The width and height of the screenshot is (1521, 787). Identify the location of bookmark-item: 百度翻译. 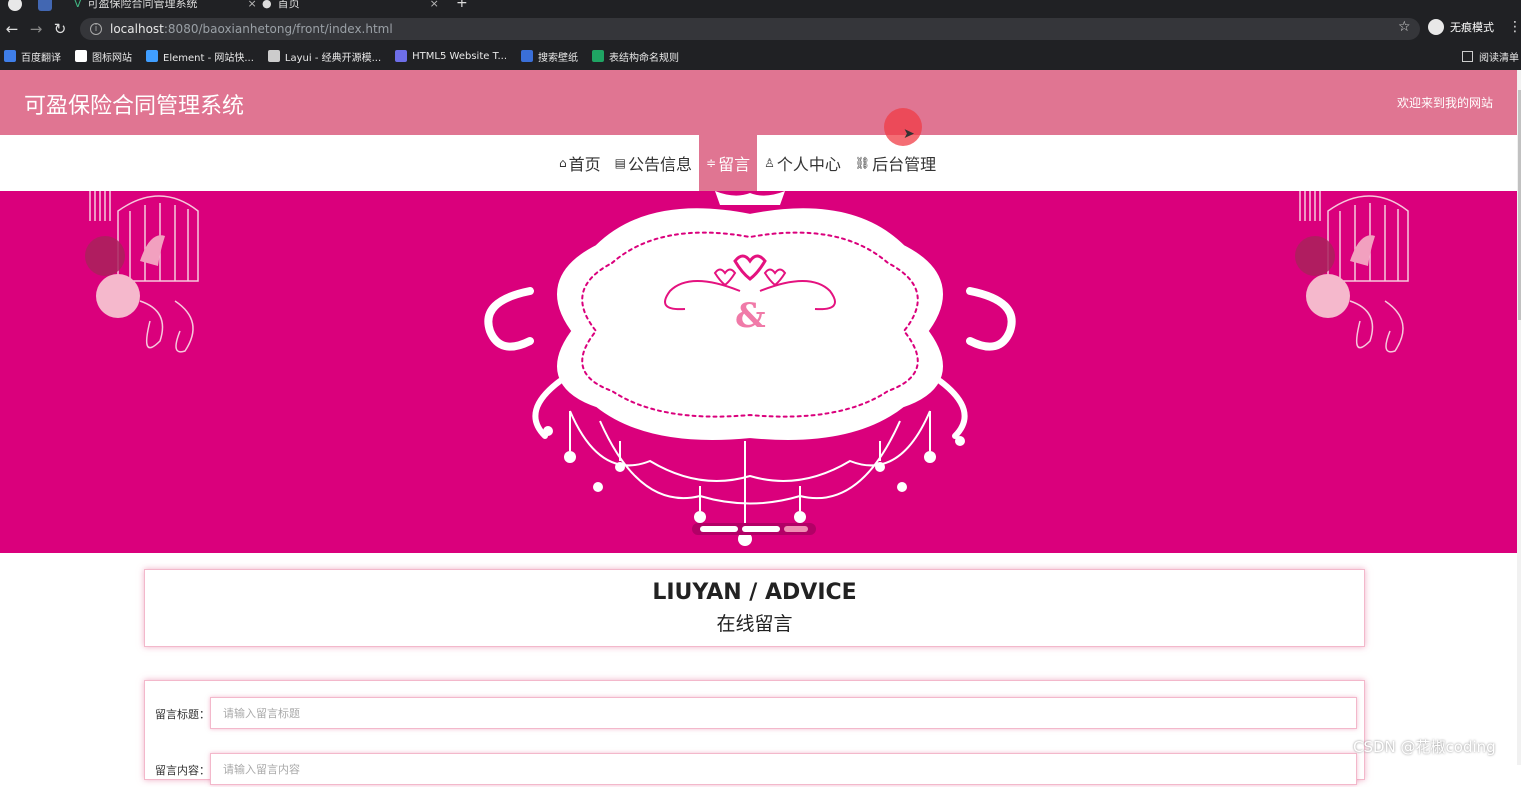
(32, 56).